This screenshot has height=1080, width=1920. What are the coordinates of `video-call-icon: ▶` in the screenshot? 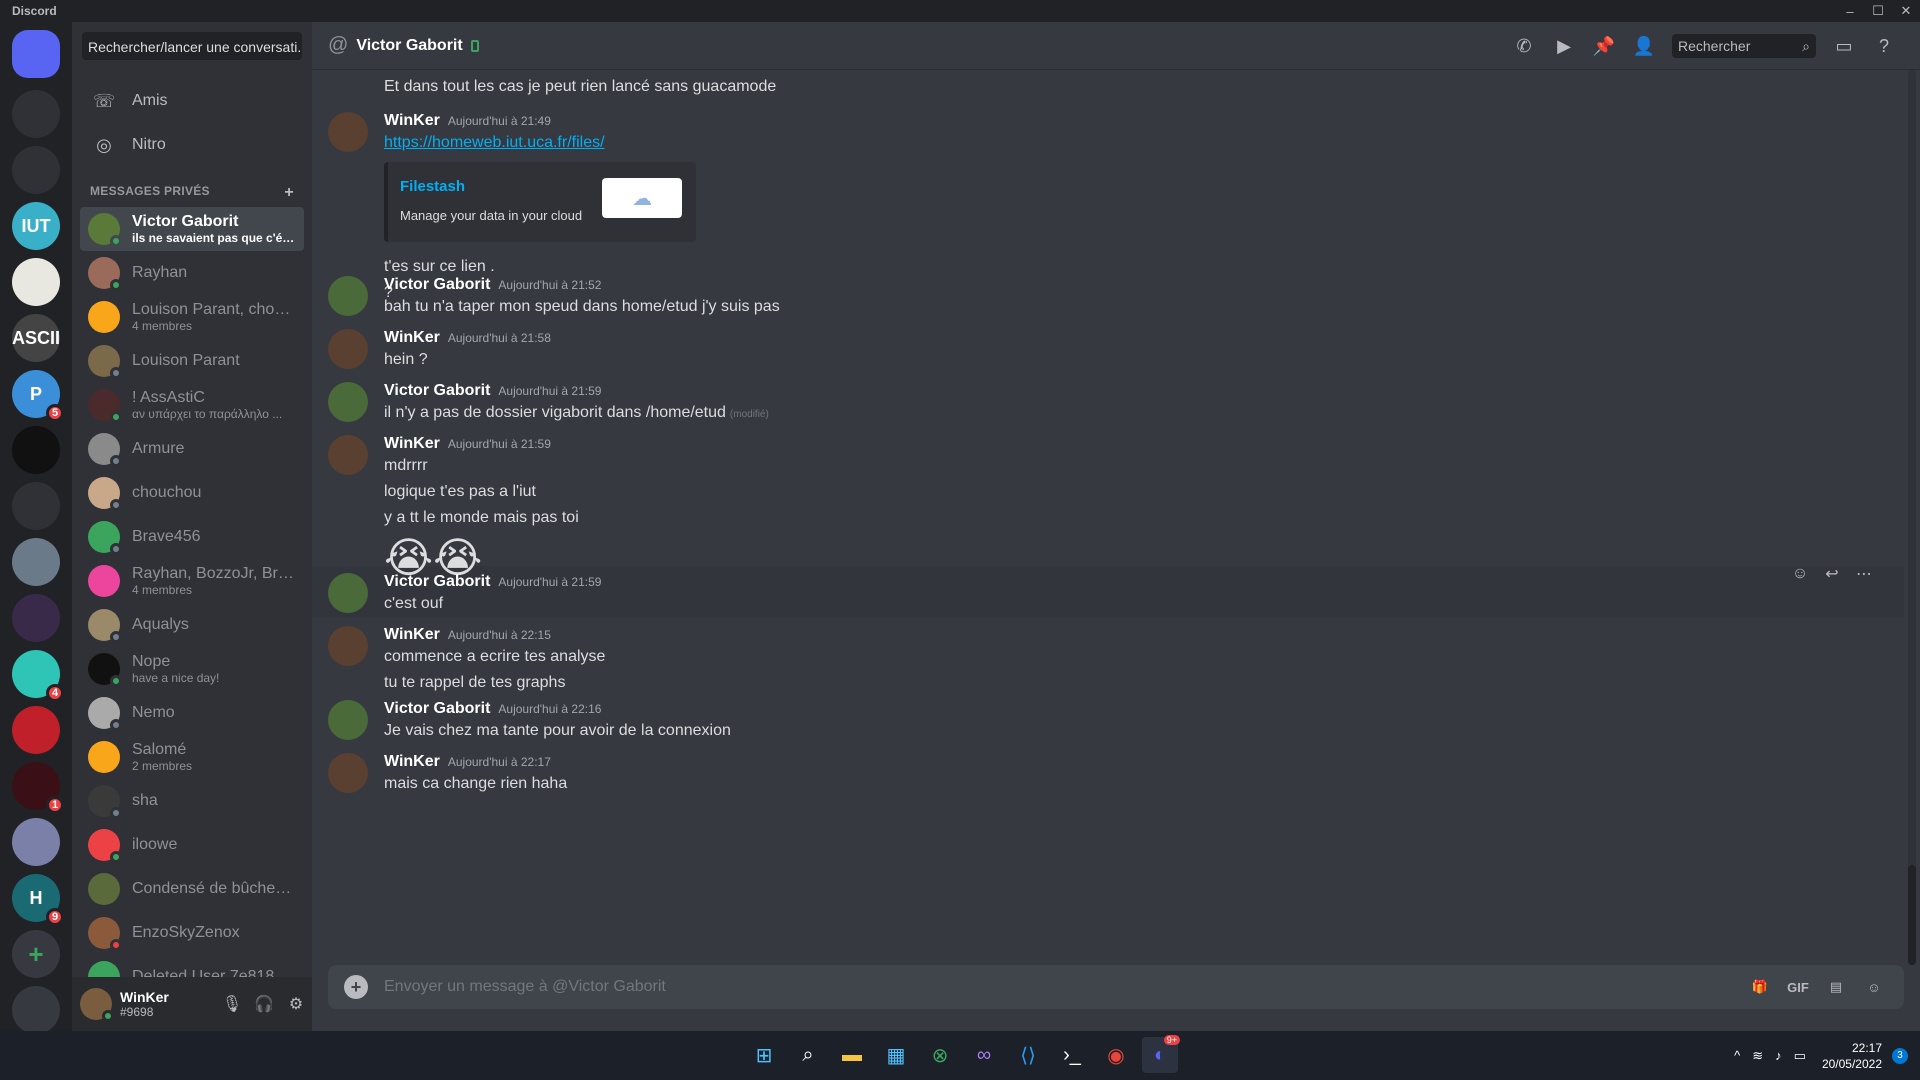 It's located at (1564, 46).